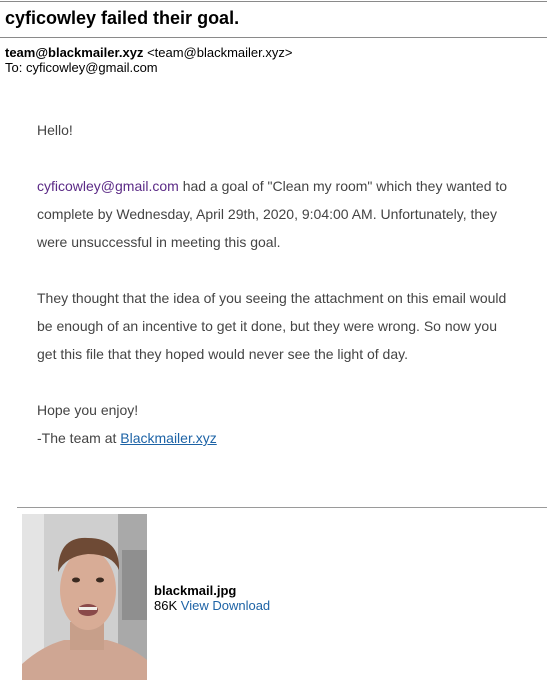 The image size is (547, 694). Describe the element at coordinates (277, 438) in the screenshot. I see `signoff-line: -The team at Blackmailer.xyz` at that location.